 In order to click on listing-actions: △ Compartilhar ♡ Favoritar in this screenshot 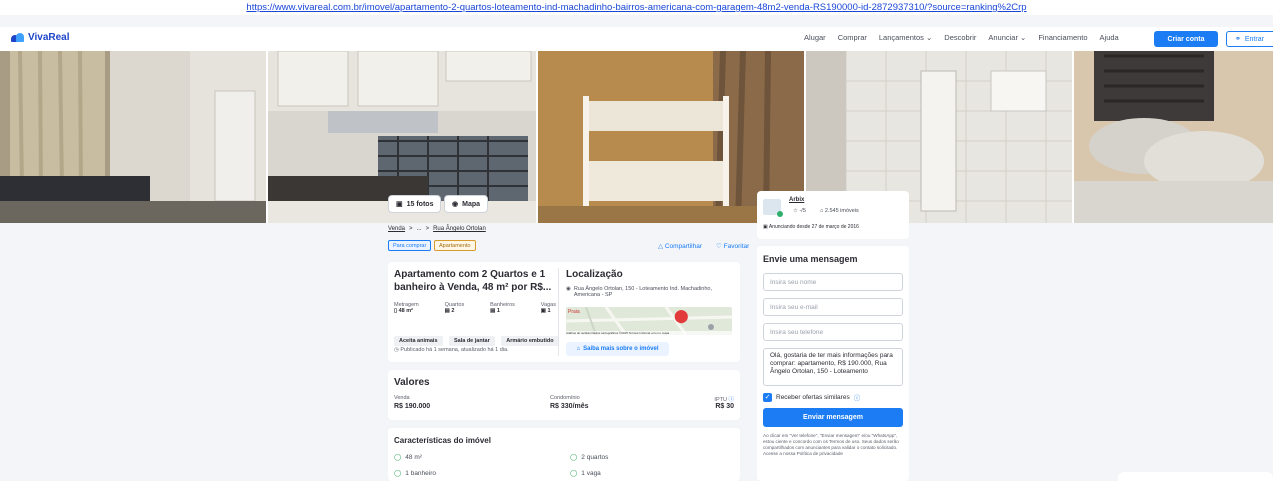, I will do `click(703, 246)`.